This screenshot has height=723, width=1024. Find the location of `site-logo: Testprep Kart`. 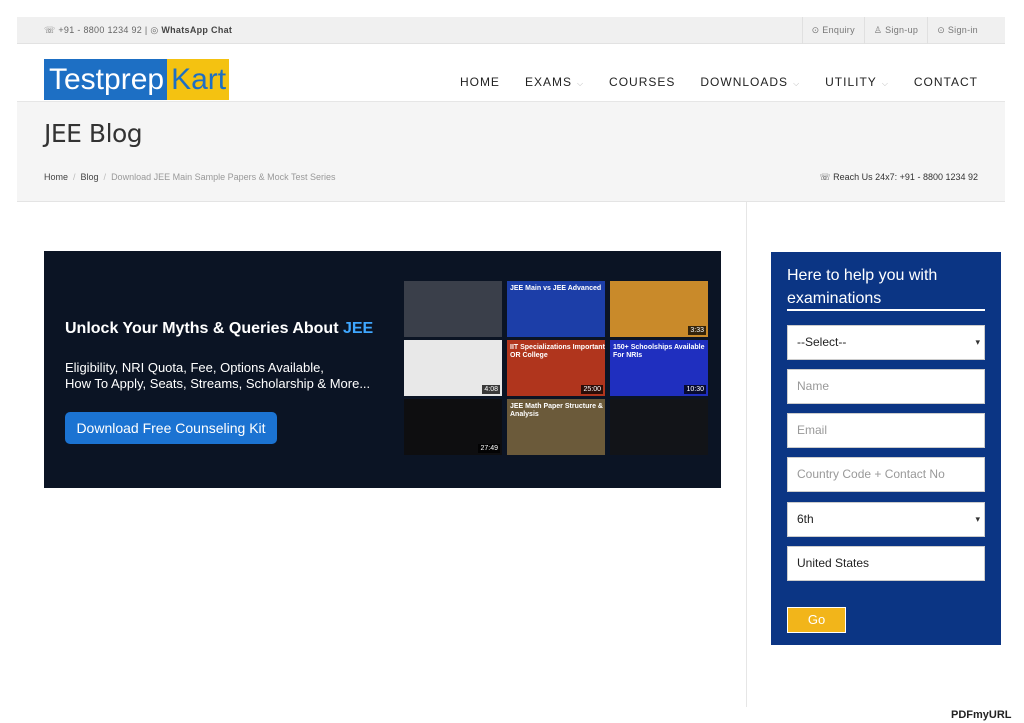

site-logo: Testprep Kart is located at coordinates (137, 79).